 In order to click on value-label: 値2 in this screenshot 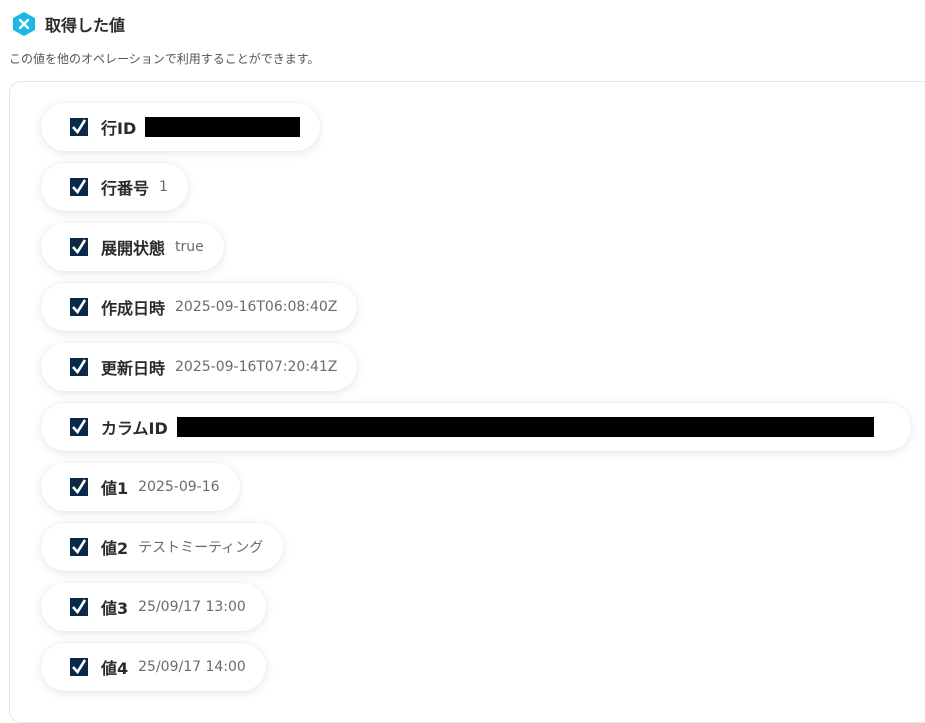, I will do `click(115, 548)`.